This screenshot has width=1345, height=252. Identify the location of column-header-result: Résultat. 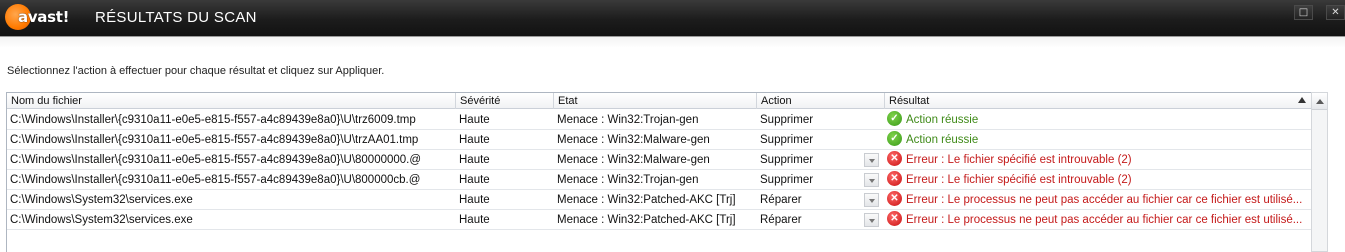
(1098, 101).